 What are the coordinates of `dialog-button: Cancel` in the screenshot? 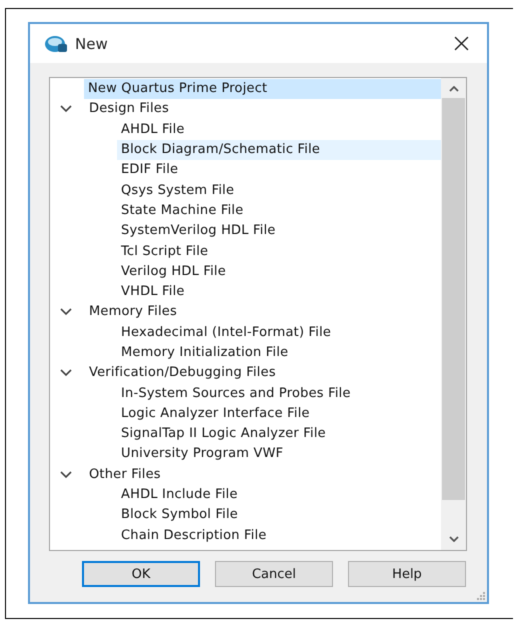 It's located at (274, 574).